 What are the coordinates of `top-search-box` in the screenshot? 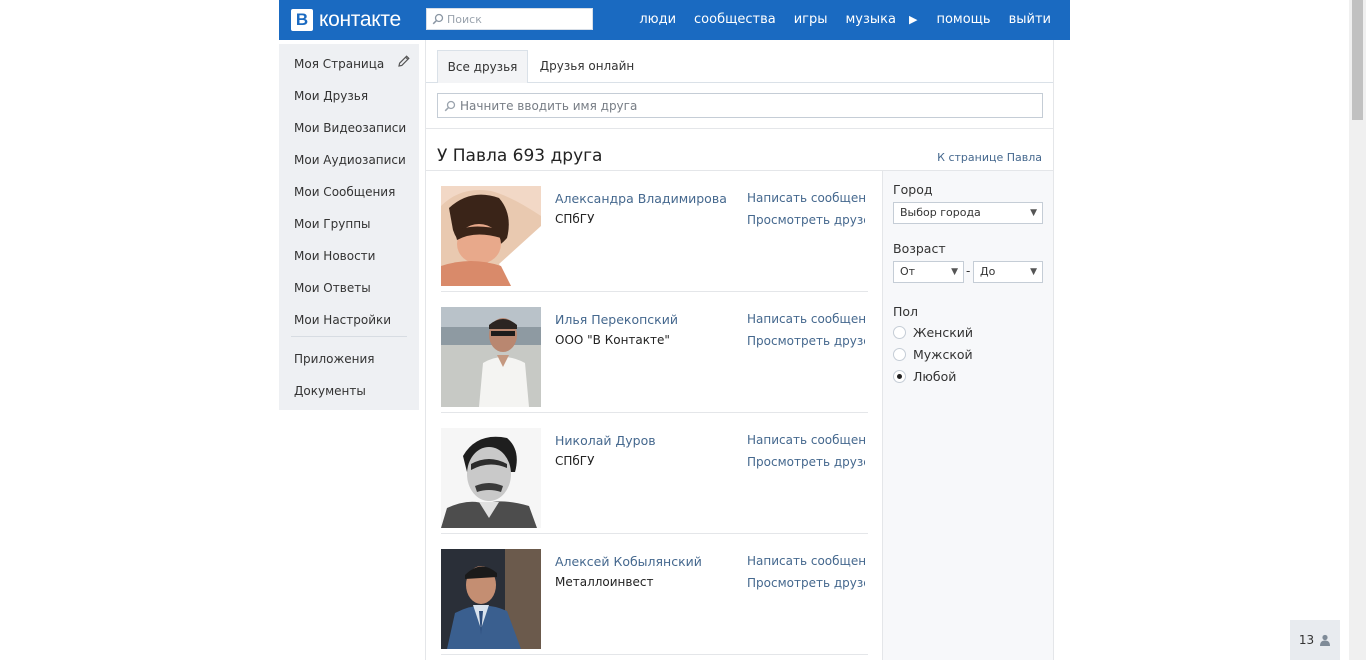 It's located at (509, 19).